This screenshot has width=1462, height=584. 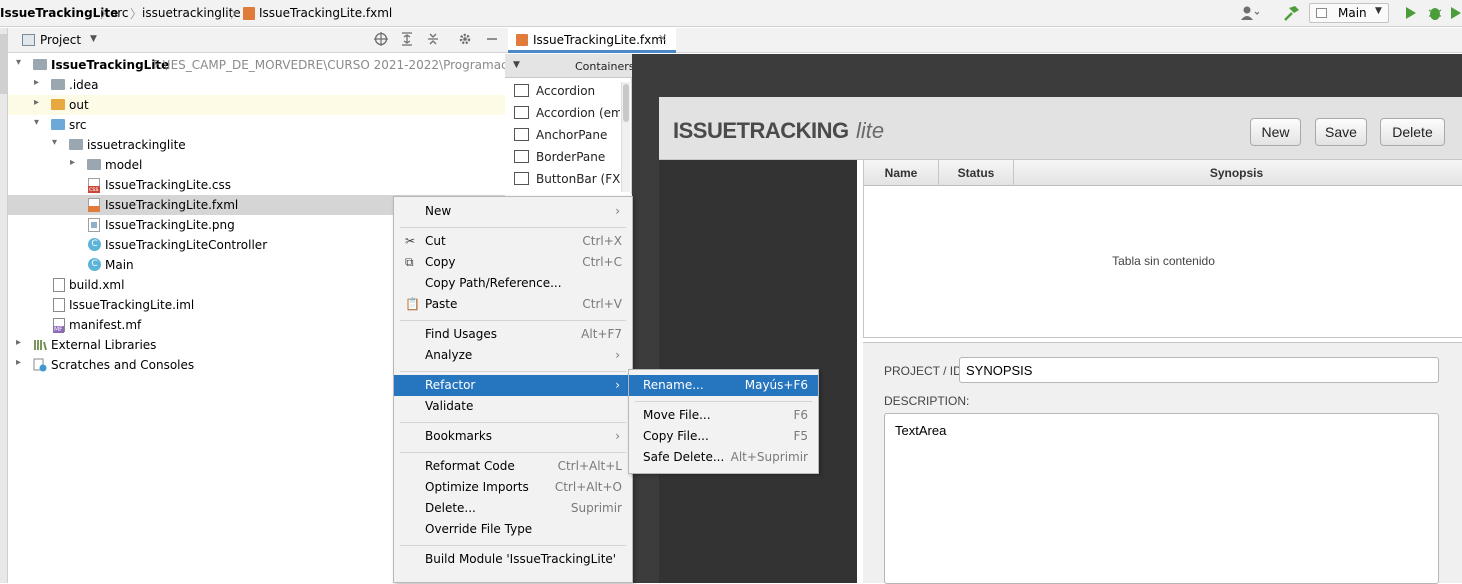 What do you see at coordinates (572, 135) in the screenshot?
I see `palette-item-label: AnchorPane` at bounding box center [572, 135].